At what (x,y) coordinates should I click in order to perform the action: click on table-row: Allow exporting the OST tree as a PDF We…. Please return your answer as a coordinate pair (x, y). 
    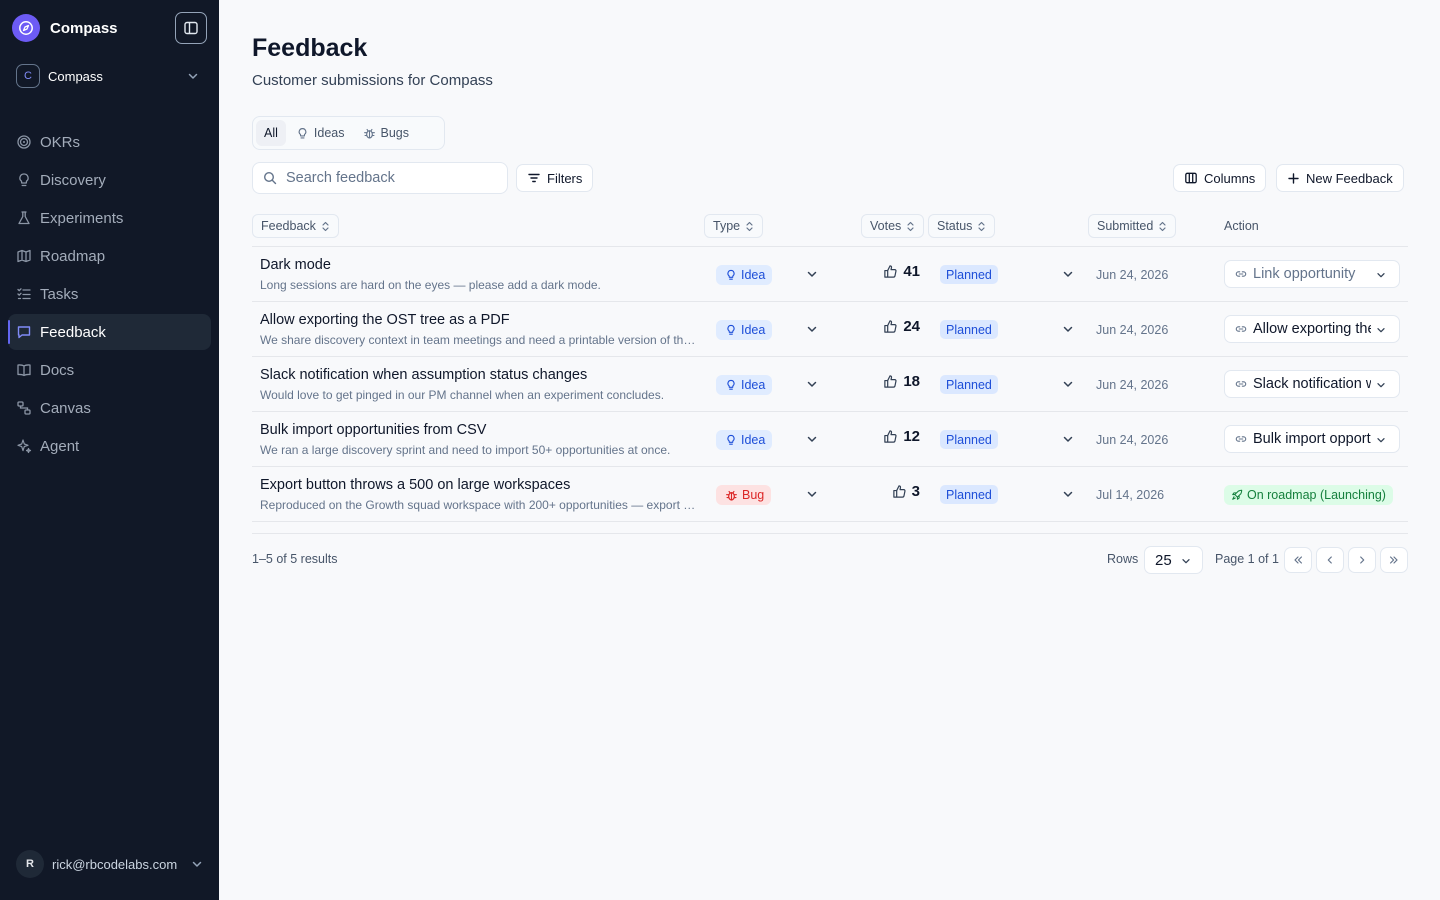
    Looking at the image, I should click on (830, 329).